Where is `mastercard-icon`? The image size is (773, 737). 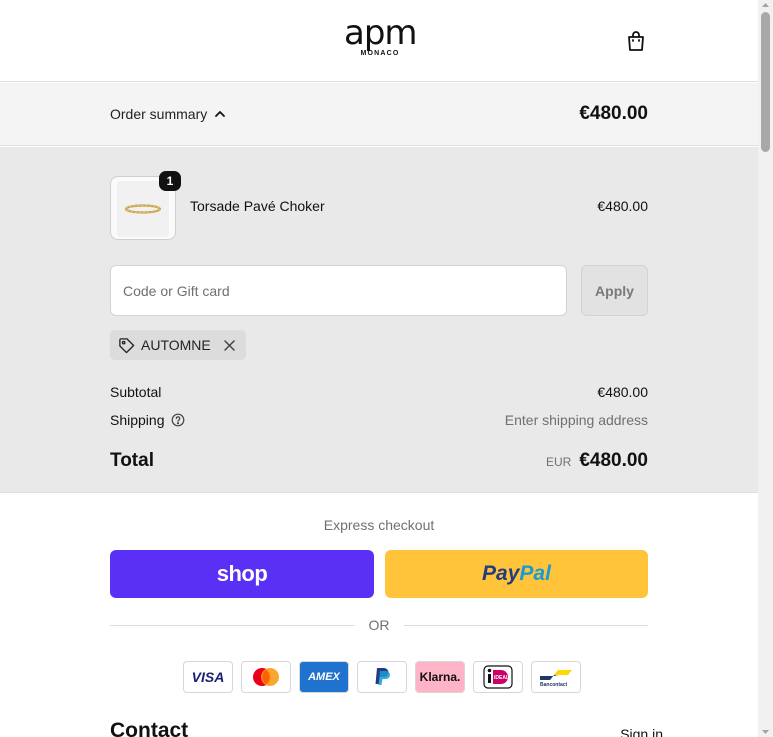
mastercard-icon is located at coordinates (266, 677).